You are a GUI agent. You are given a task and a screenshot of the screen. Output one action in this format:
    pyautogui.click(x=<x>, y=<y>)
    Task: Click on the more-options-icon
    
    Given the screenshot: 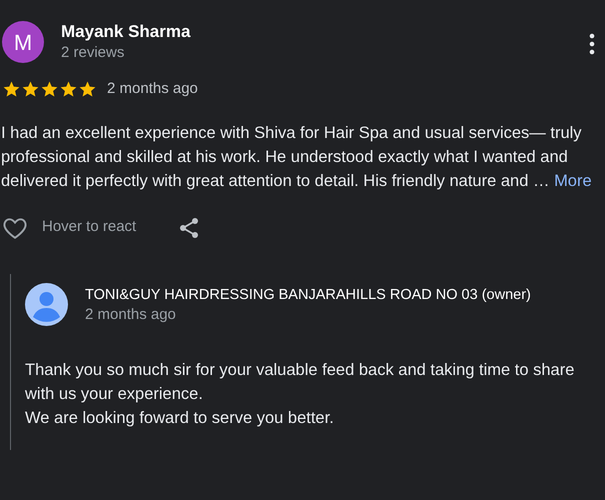 What is the action you would take?
    pyautogui.click(x=592, y=44)
    